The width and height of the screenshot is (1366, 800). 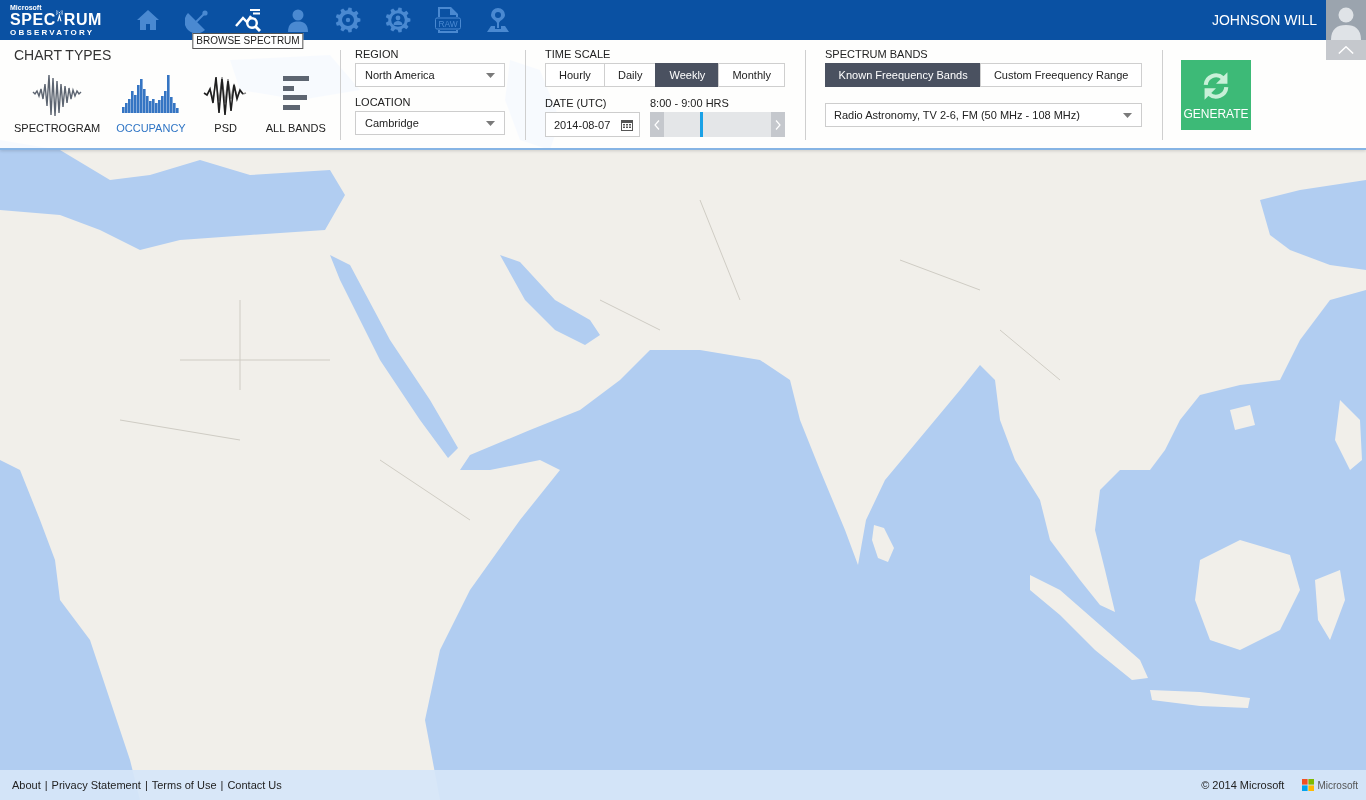 I want to click on satellite-dish-button, so click(x=198, y=20).